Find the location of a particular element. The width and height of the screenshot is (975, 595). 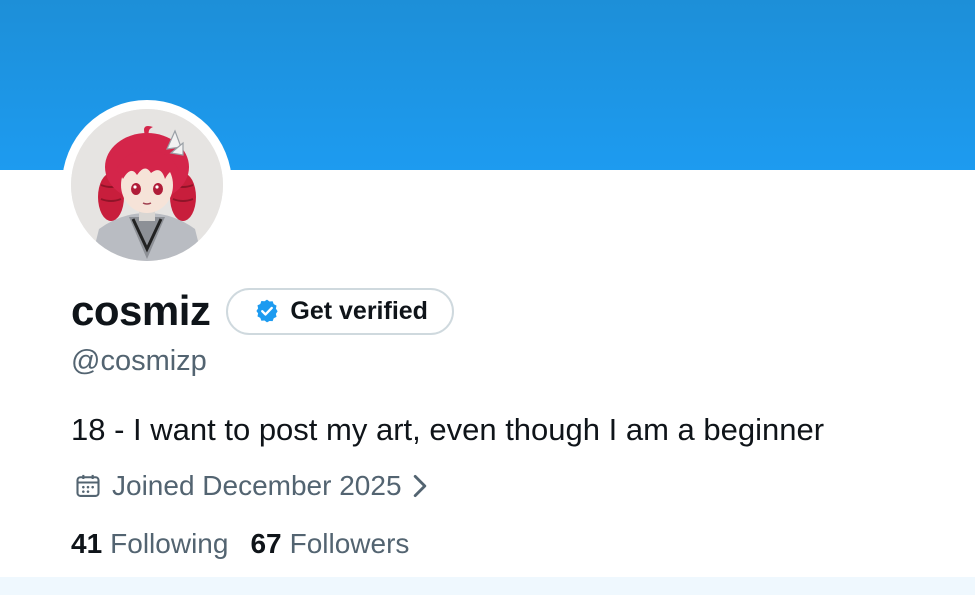

following-count: 41 is located at coordinates (87, 543).